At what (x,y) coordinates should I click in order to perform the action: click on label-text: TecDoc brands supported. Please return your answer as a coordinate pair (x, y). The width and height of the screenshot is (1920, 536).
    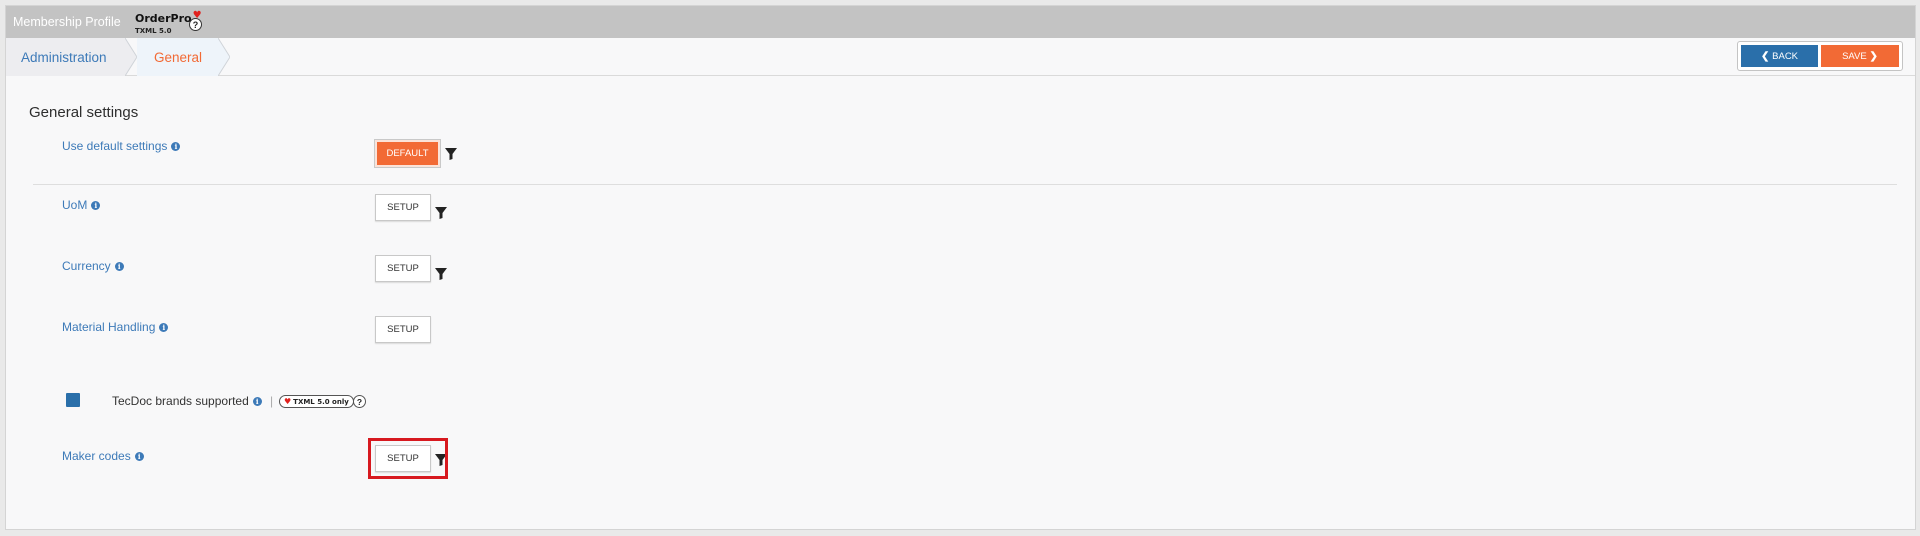
    Looking at the image, I should click on (180, 401).